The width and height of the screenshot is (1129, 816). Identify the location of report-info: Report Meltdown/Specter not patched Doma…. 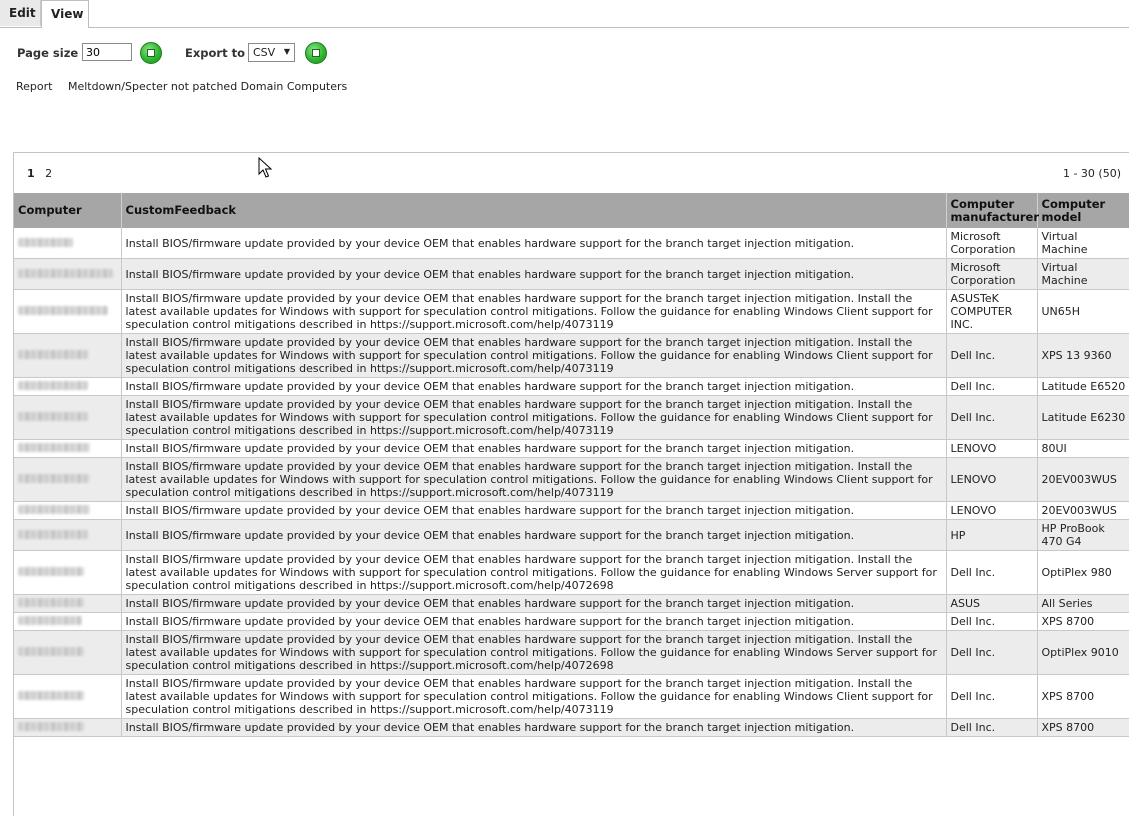
(181, 86).